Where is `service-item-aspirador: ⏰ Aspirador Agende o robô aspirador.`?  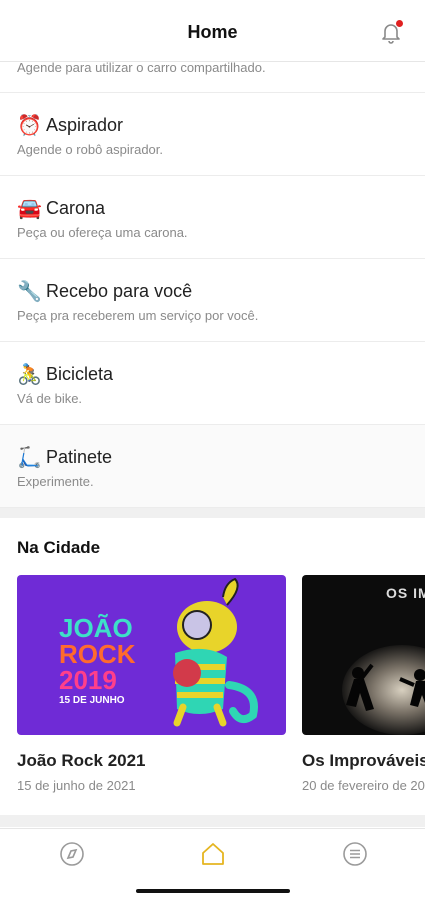 service-item-aspirador: ⏰ Aspirador Agende o robô aspirador. is located at coordinates (212, 134).